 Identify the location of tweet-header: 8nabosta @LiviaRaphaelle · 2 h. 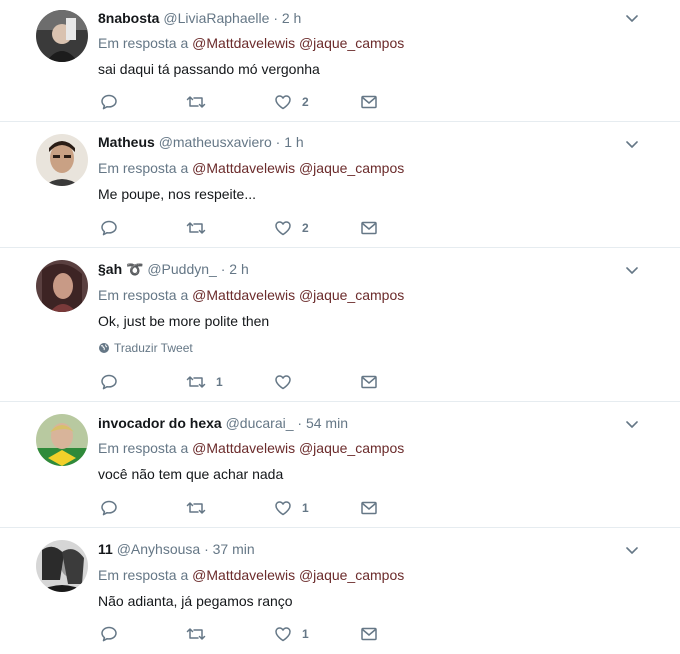
(199, 18).